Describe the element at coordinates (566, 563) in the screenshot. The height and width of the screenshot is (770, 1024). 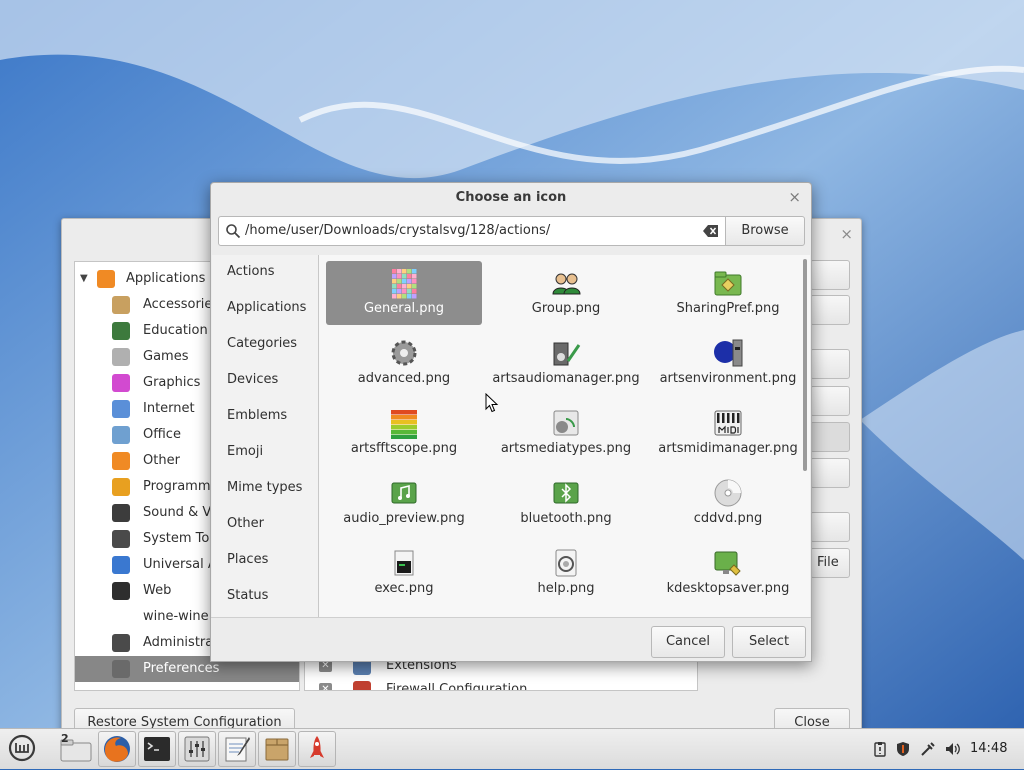
I see `help-icon` at that location.